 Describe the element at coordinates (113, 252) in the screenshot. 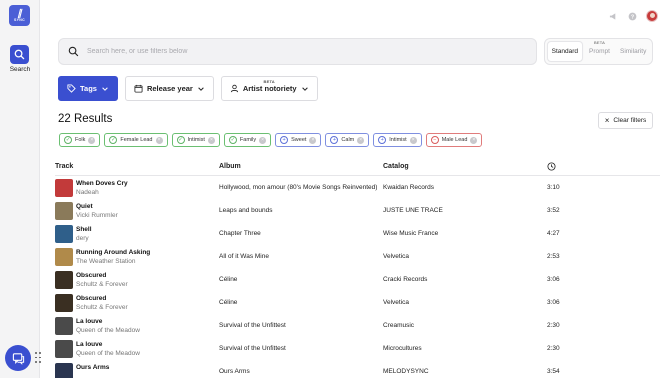

I see `track-title: Running Around Asking` at that location.